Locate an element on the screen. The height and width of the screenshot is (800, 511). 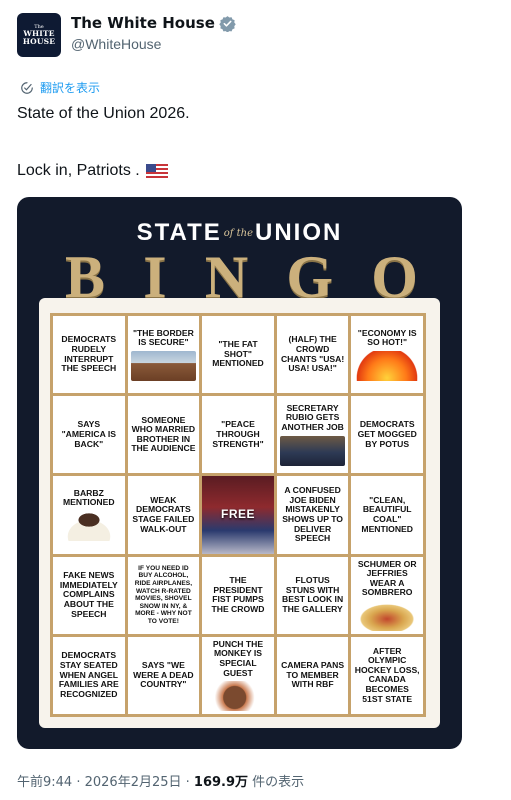
avatar-text-line2: HOUSE is located at coordinates (39, 41).